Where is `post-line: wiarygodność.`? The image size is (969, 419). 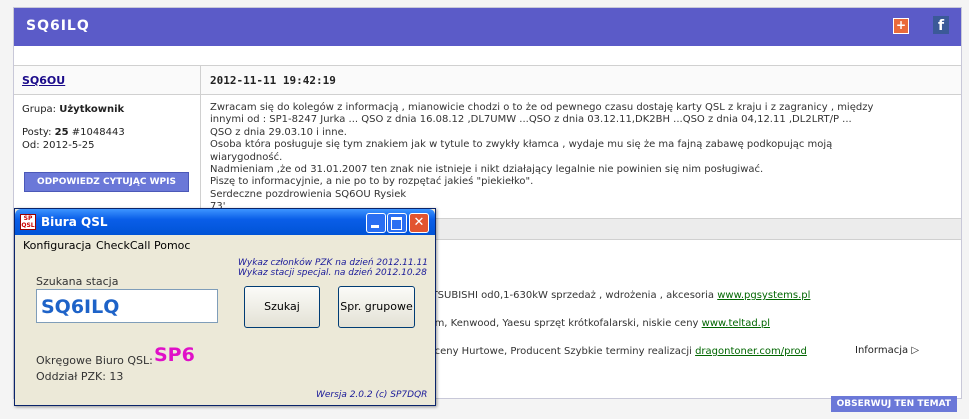
post-line: wiarygodność. is located at coordinates (246, 157).